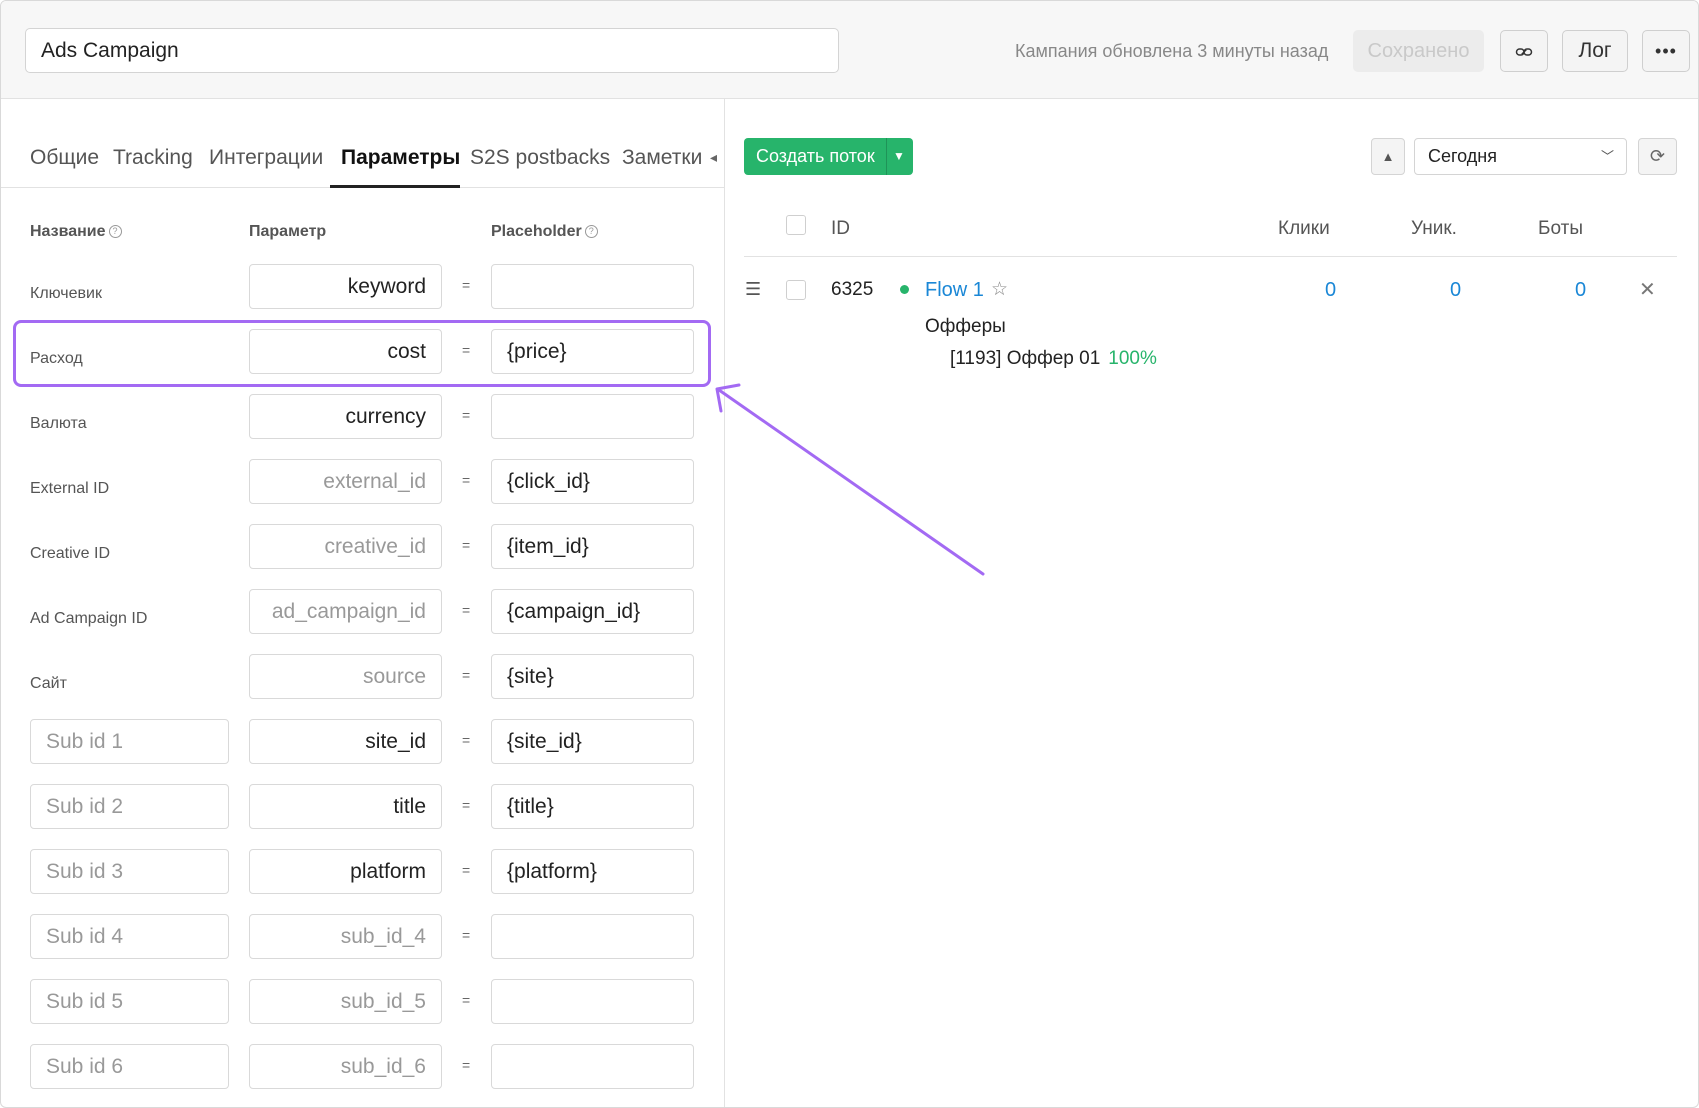 The image size is (1699, 1108). Describe the element at coordinates (1304, 228) in the screenshot. I see `column-header-clicks: Клики` at that location.